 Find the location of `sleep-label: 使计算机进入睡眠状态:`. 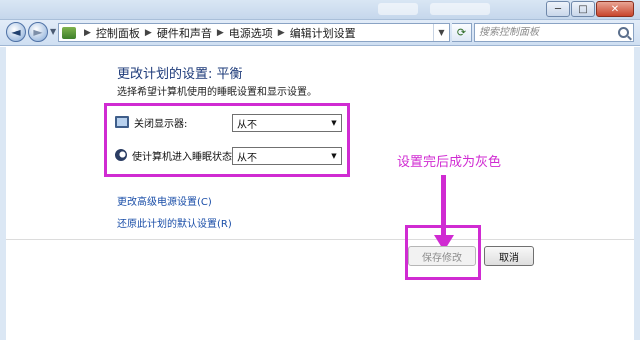

sleep-label: 使计算机进入睡眠状态: is located at coordinates (184, 157).